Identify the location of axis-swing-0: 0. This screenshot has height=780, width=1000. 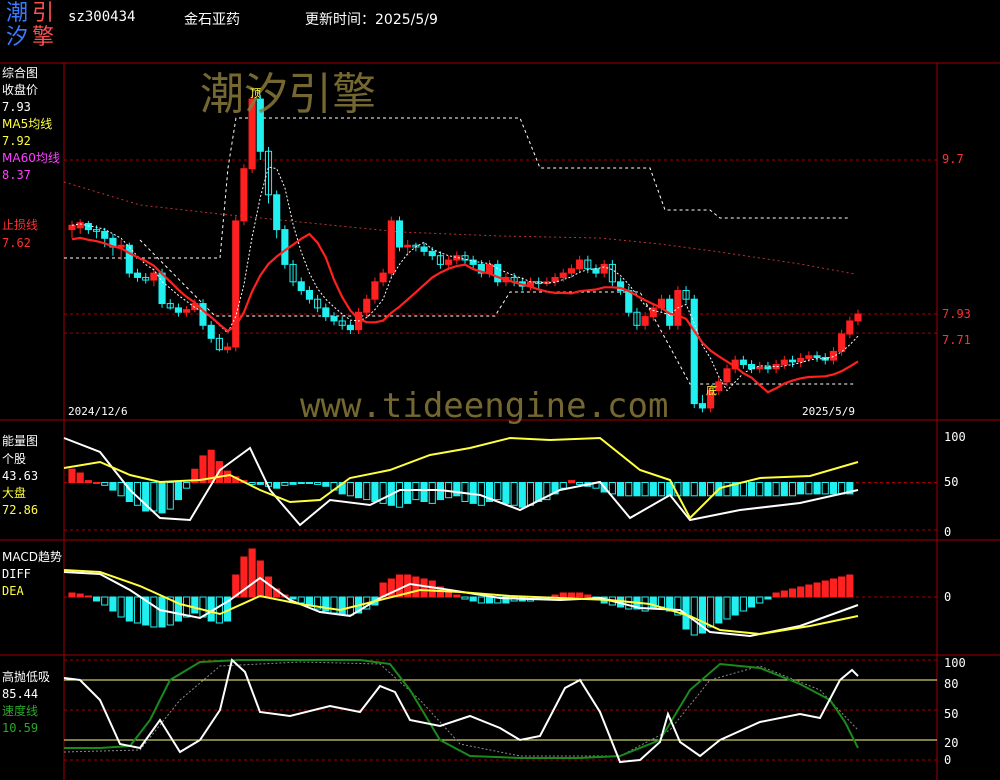
(948, 760).